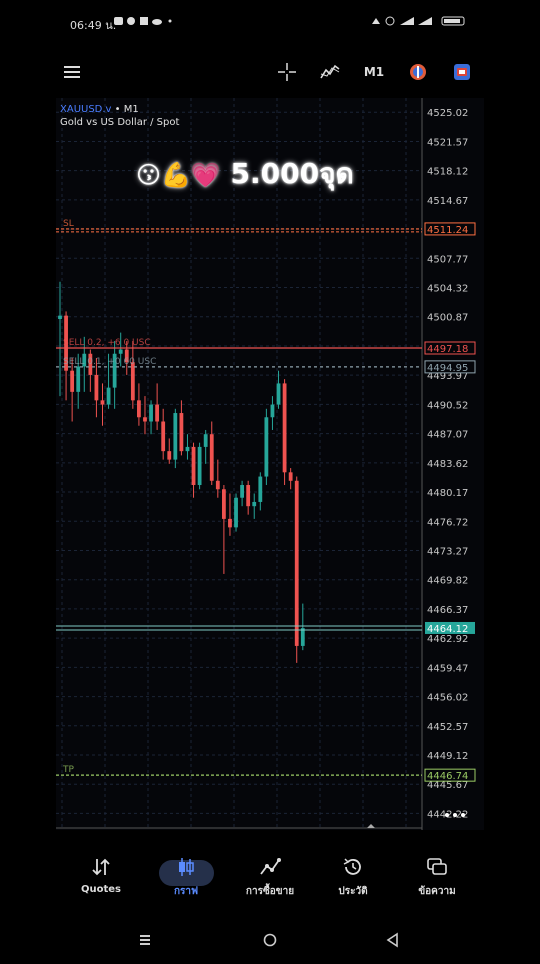  What do you see at coordinates (447, 142) in the screenshot?
I see `y-axis-tick-label: 4521.57` at bounding box center [447, 142].